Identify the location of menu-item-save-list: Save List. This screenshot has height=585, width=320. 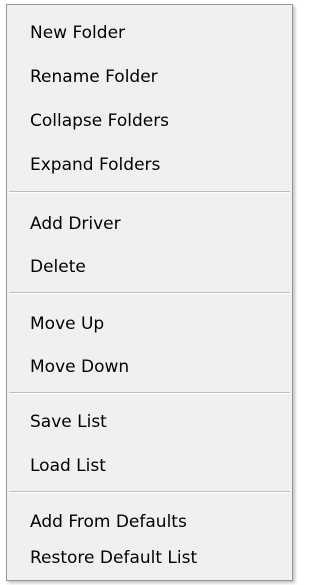
(149, 422).